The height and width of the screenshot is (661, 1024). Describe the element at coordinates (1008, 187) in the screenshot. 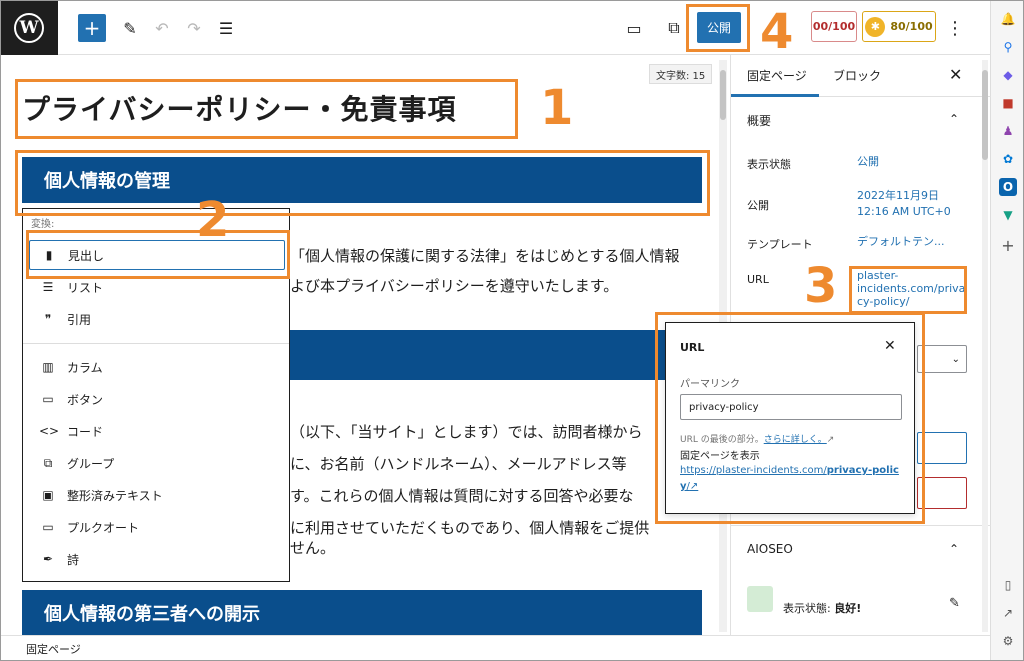

I see `outlook-icon: O` at that location.